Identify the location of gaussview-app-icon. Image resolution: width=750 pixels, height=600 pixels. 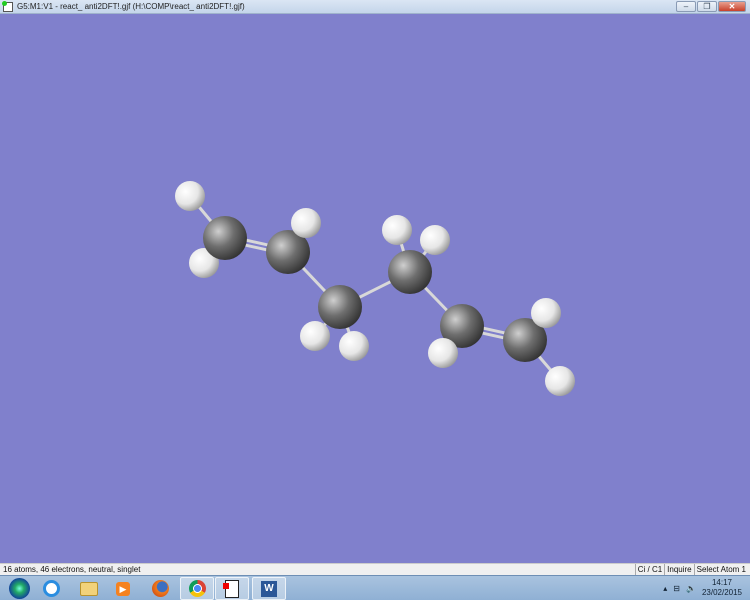
(7, 6).